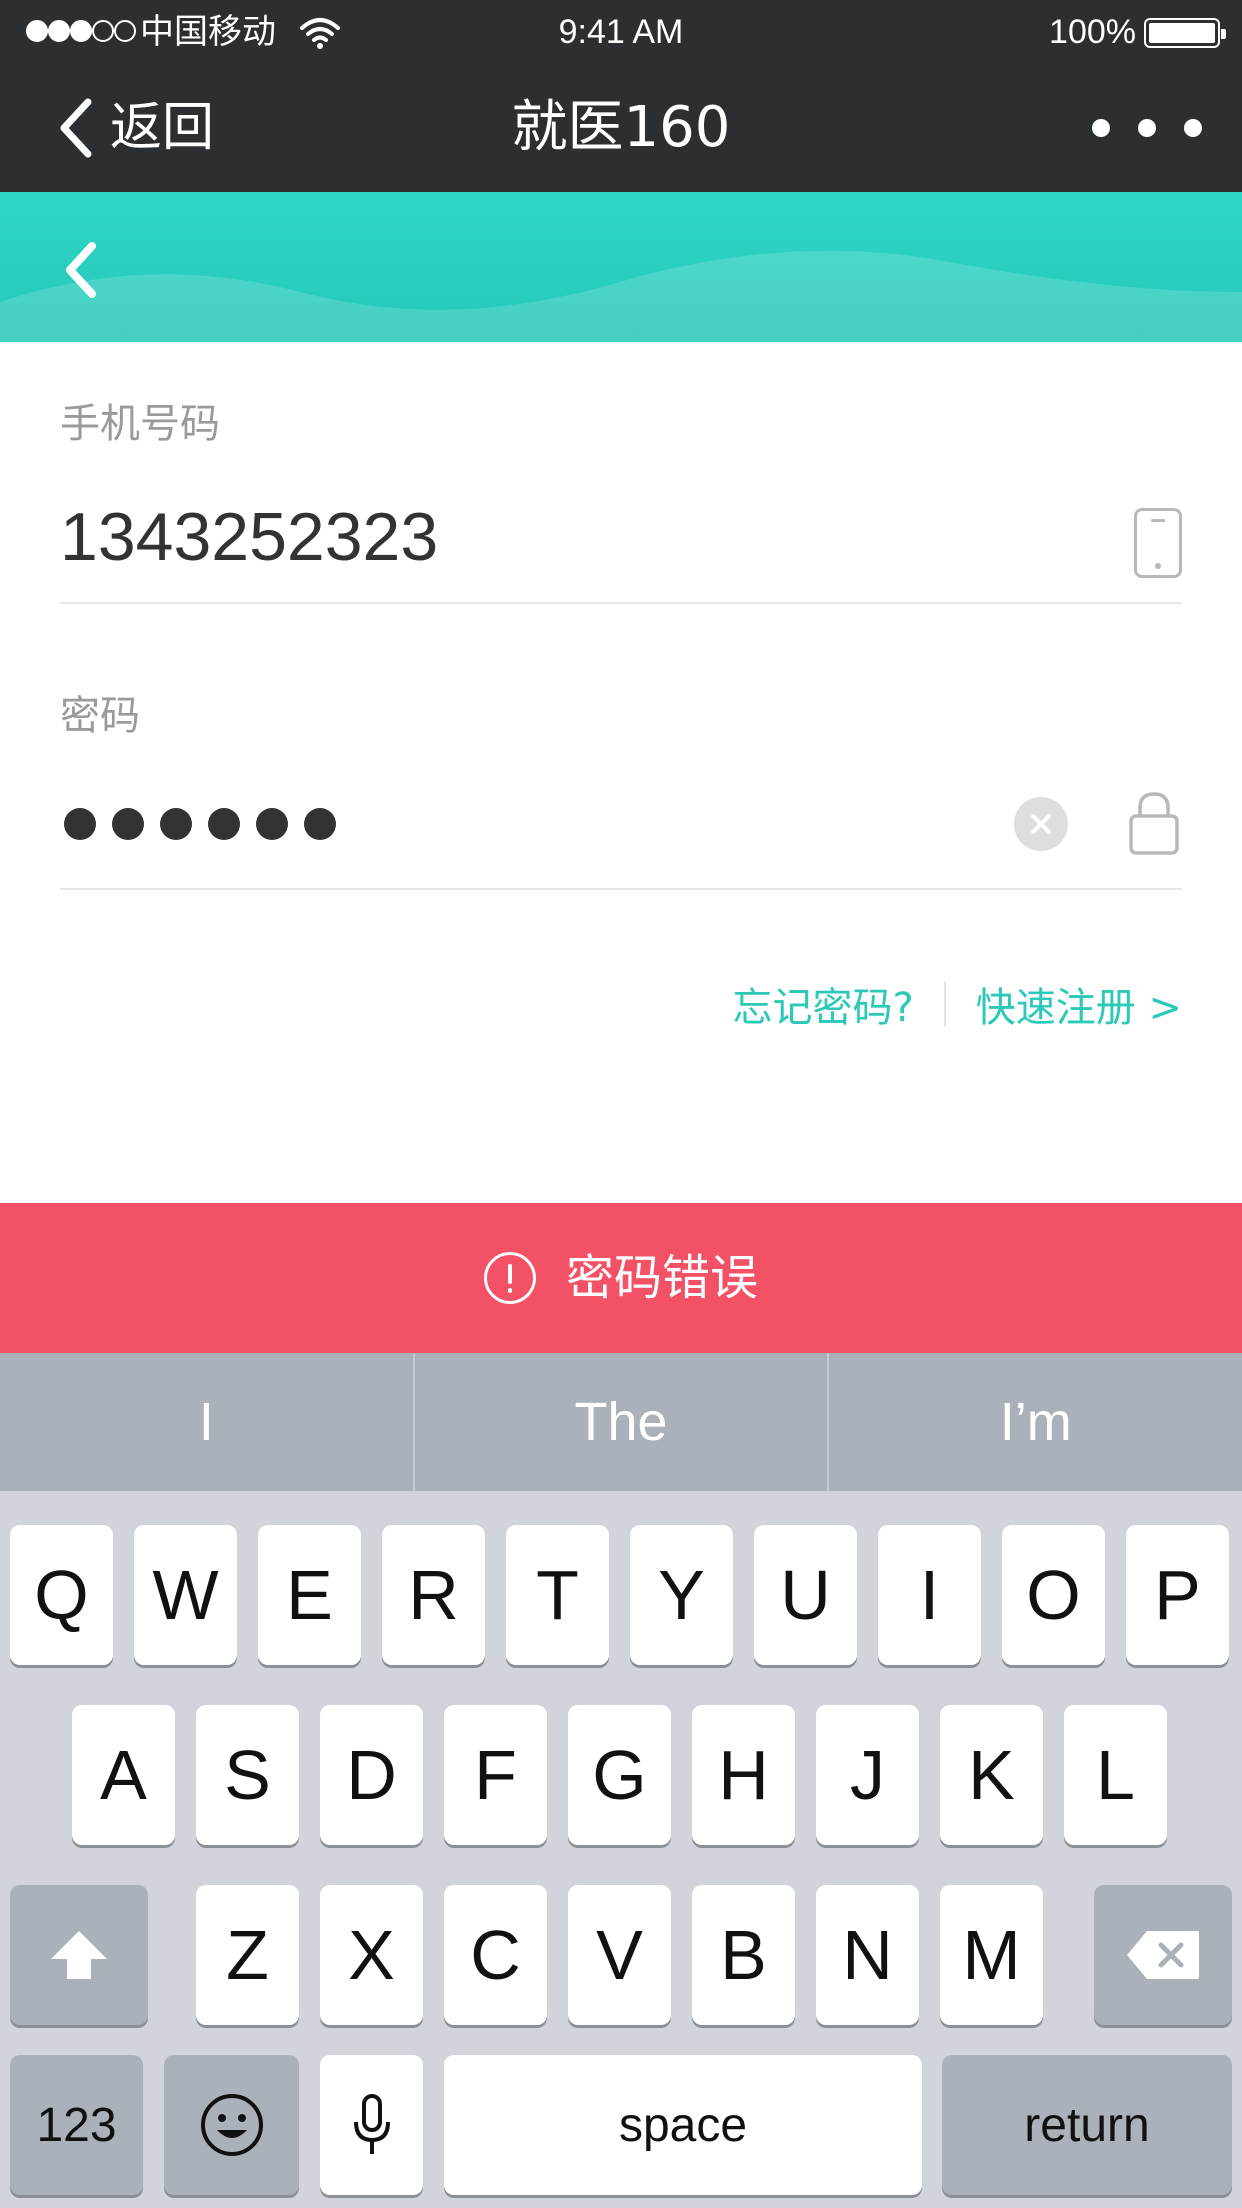 This screenshot has width=1242, height=2208. What do you see at coordinates (247, 1955) in the screenshot?
I see `key-z: Z` at bounding box center [247, 1955].